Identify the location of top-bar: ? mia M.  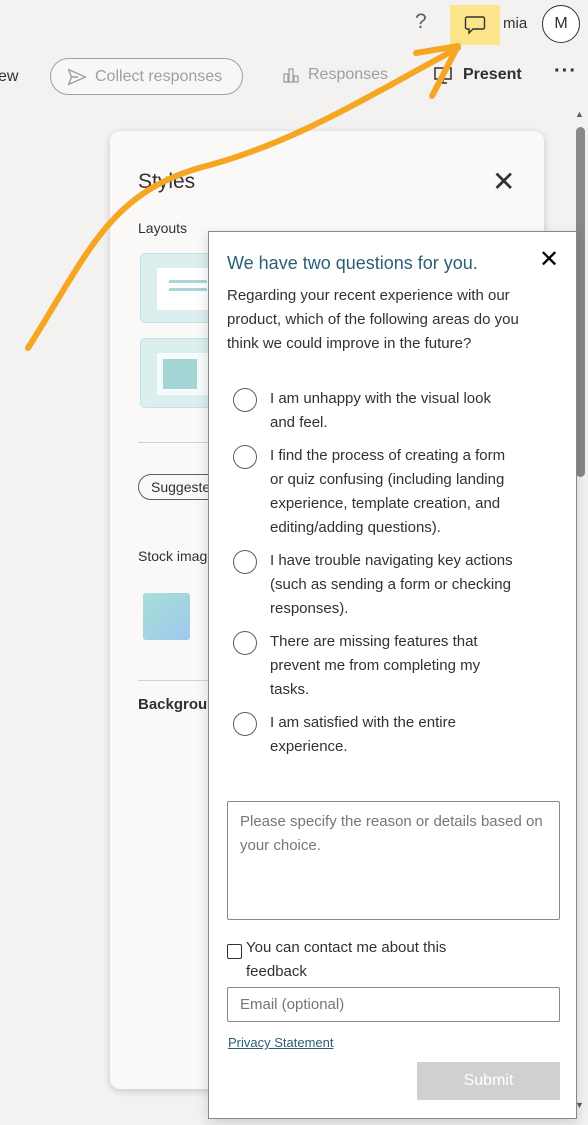
(294, 25).